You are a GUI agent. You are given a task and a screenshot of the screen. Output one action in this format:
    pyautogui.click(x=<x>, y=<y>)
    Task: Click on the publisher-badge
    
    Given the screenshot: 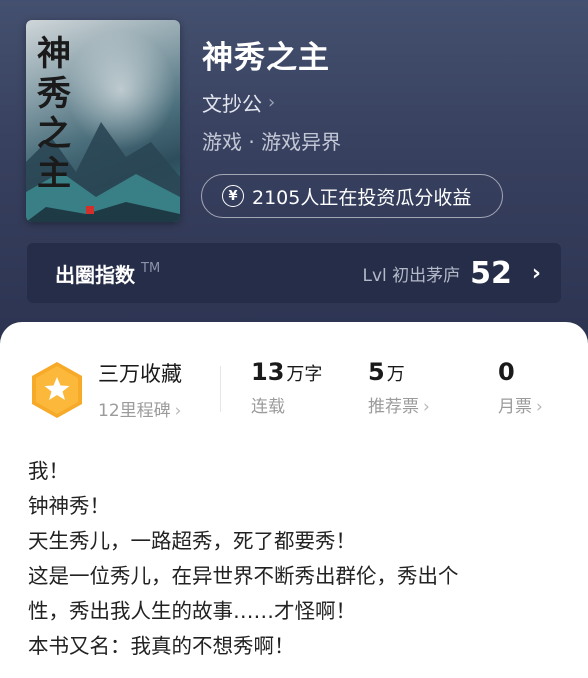 What is the action you would take?
    pyautogui.click(x=90, y=210)
    